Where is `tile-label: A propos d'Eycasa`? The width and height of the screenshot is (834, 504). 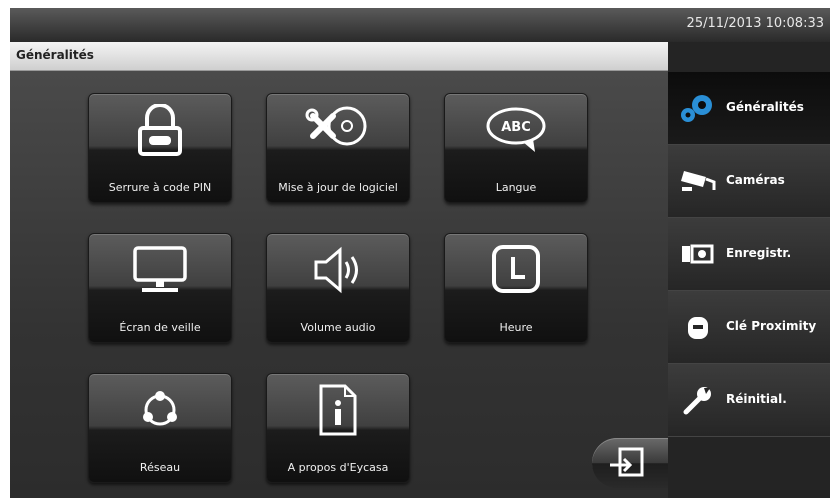
tile-label: A propos d'Eycasa is located at coordinates (338, 467).